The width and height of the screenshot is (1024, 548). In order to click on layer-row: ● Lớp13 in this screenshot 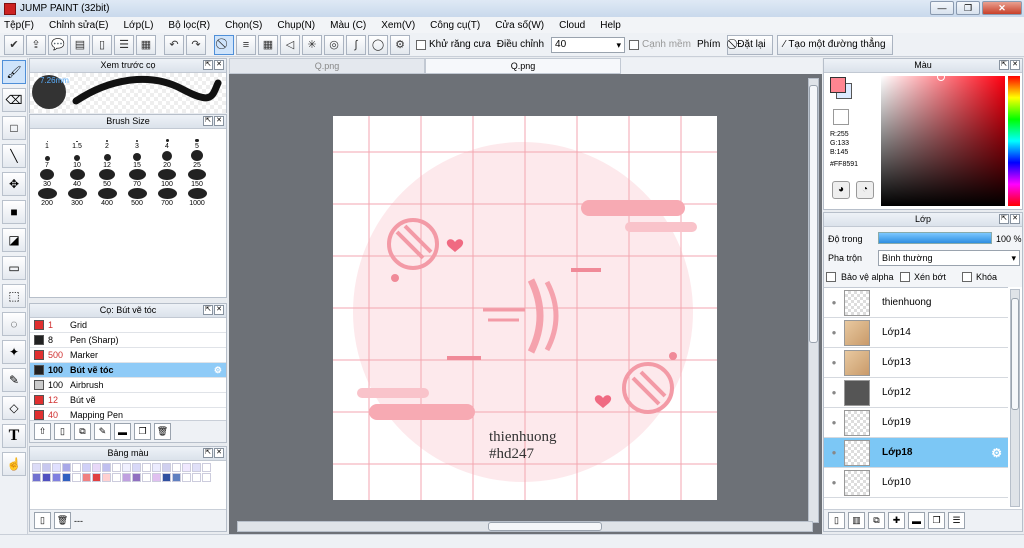, I will do `click(916, 363)`.